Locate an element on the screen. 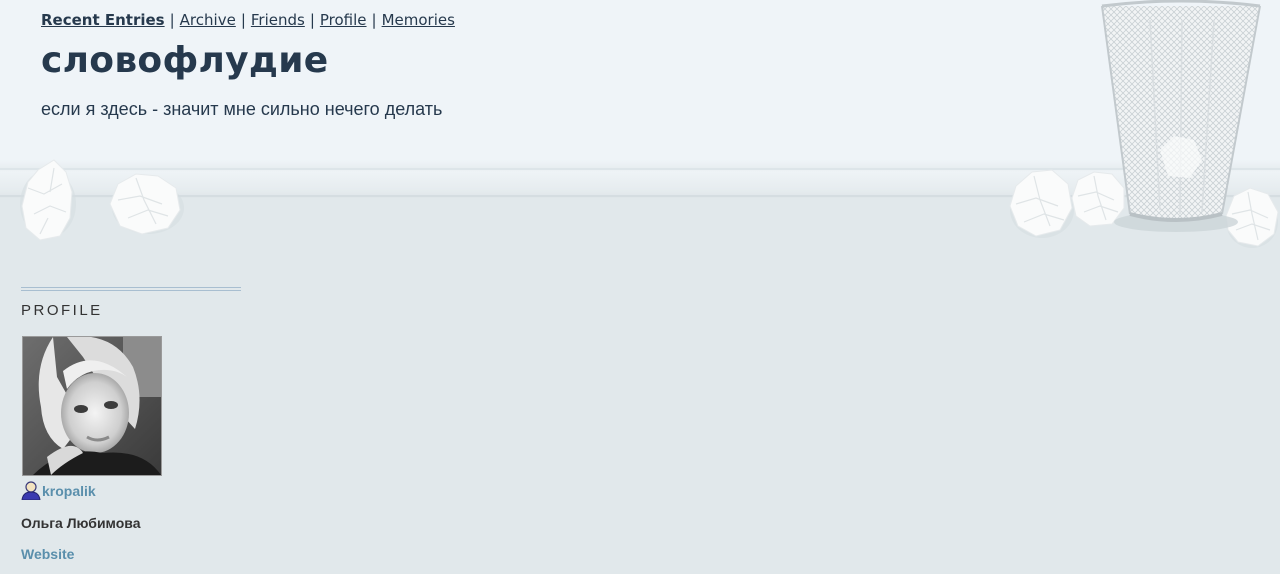  wastebasket-icon is located at coordinates (1181, 116).